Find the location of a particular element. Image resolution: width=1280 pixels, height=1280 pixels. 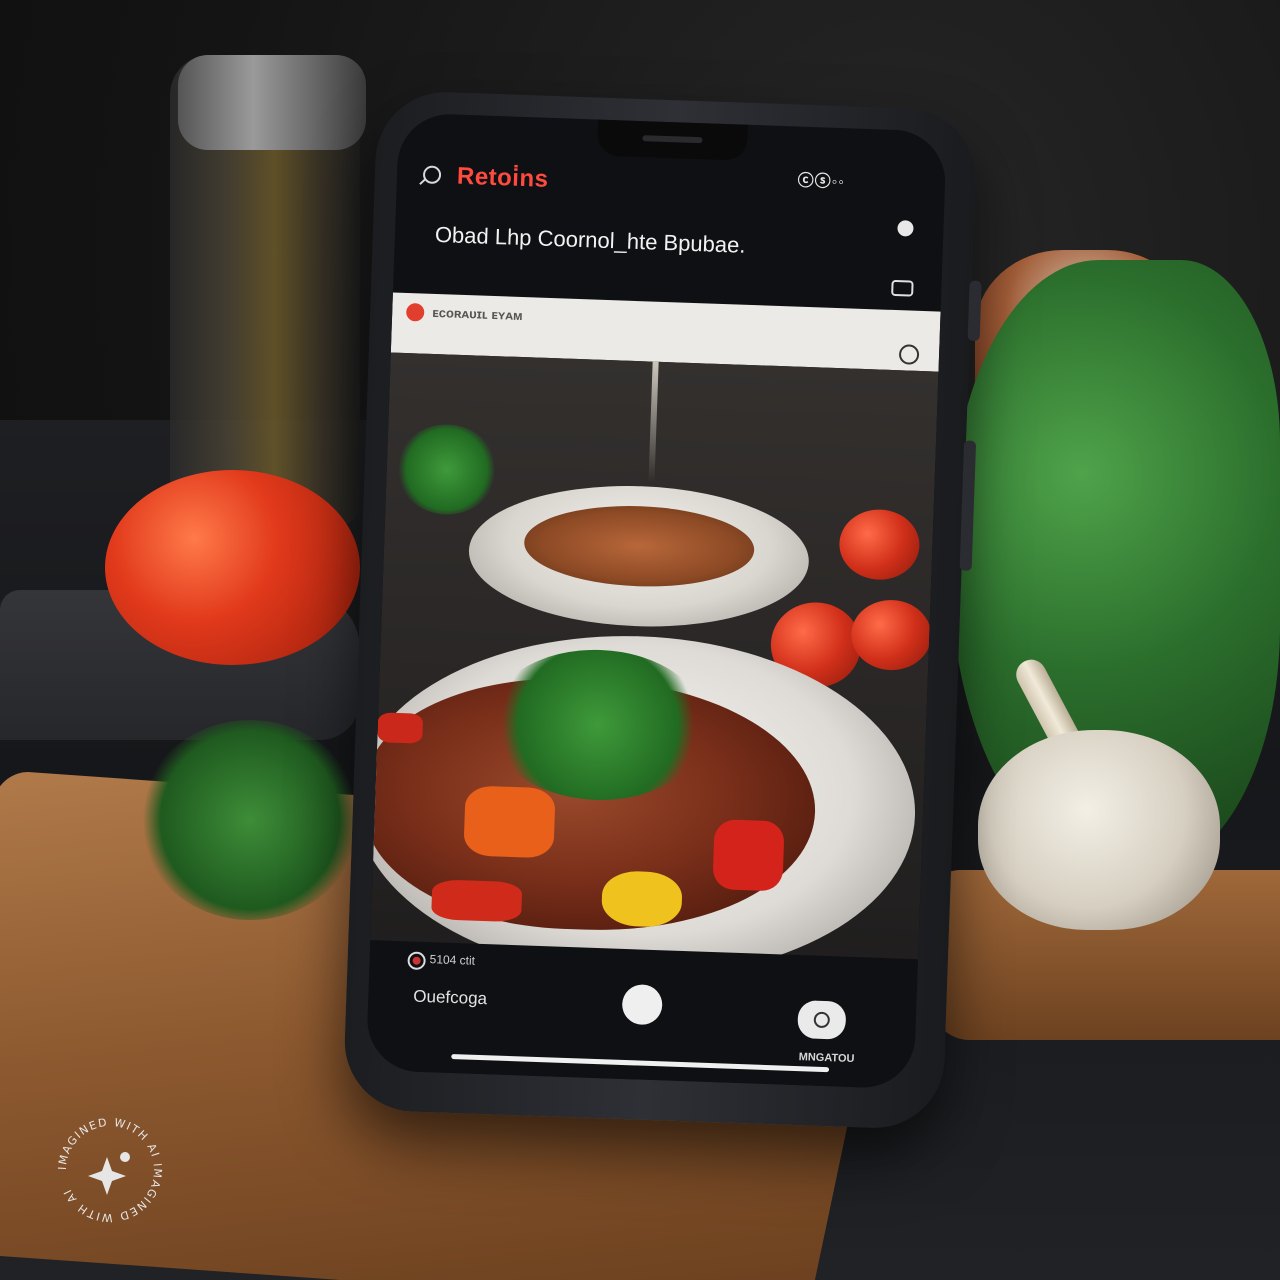

herb-garnish is located at coordinates (447, 469).